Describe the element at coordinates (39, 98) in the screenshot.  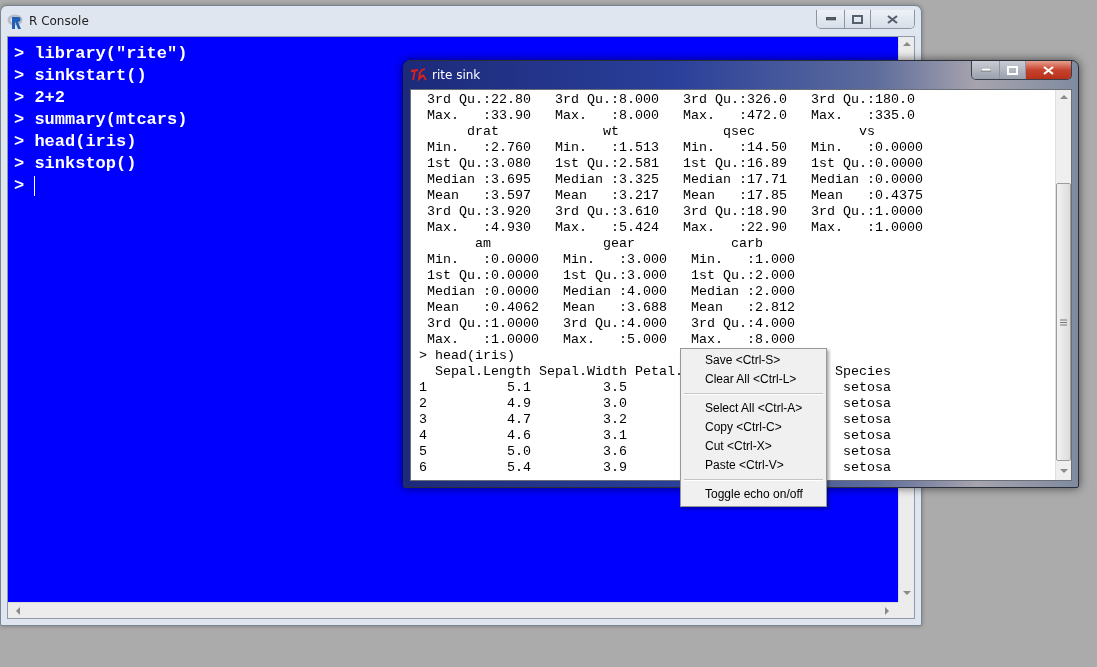
I see `console-line: > 2+2` at that location.